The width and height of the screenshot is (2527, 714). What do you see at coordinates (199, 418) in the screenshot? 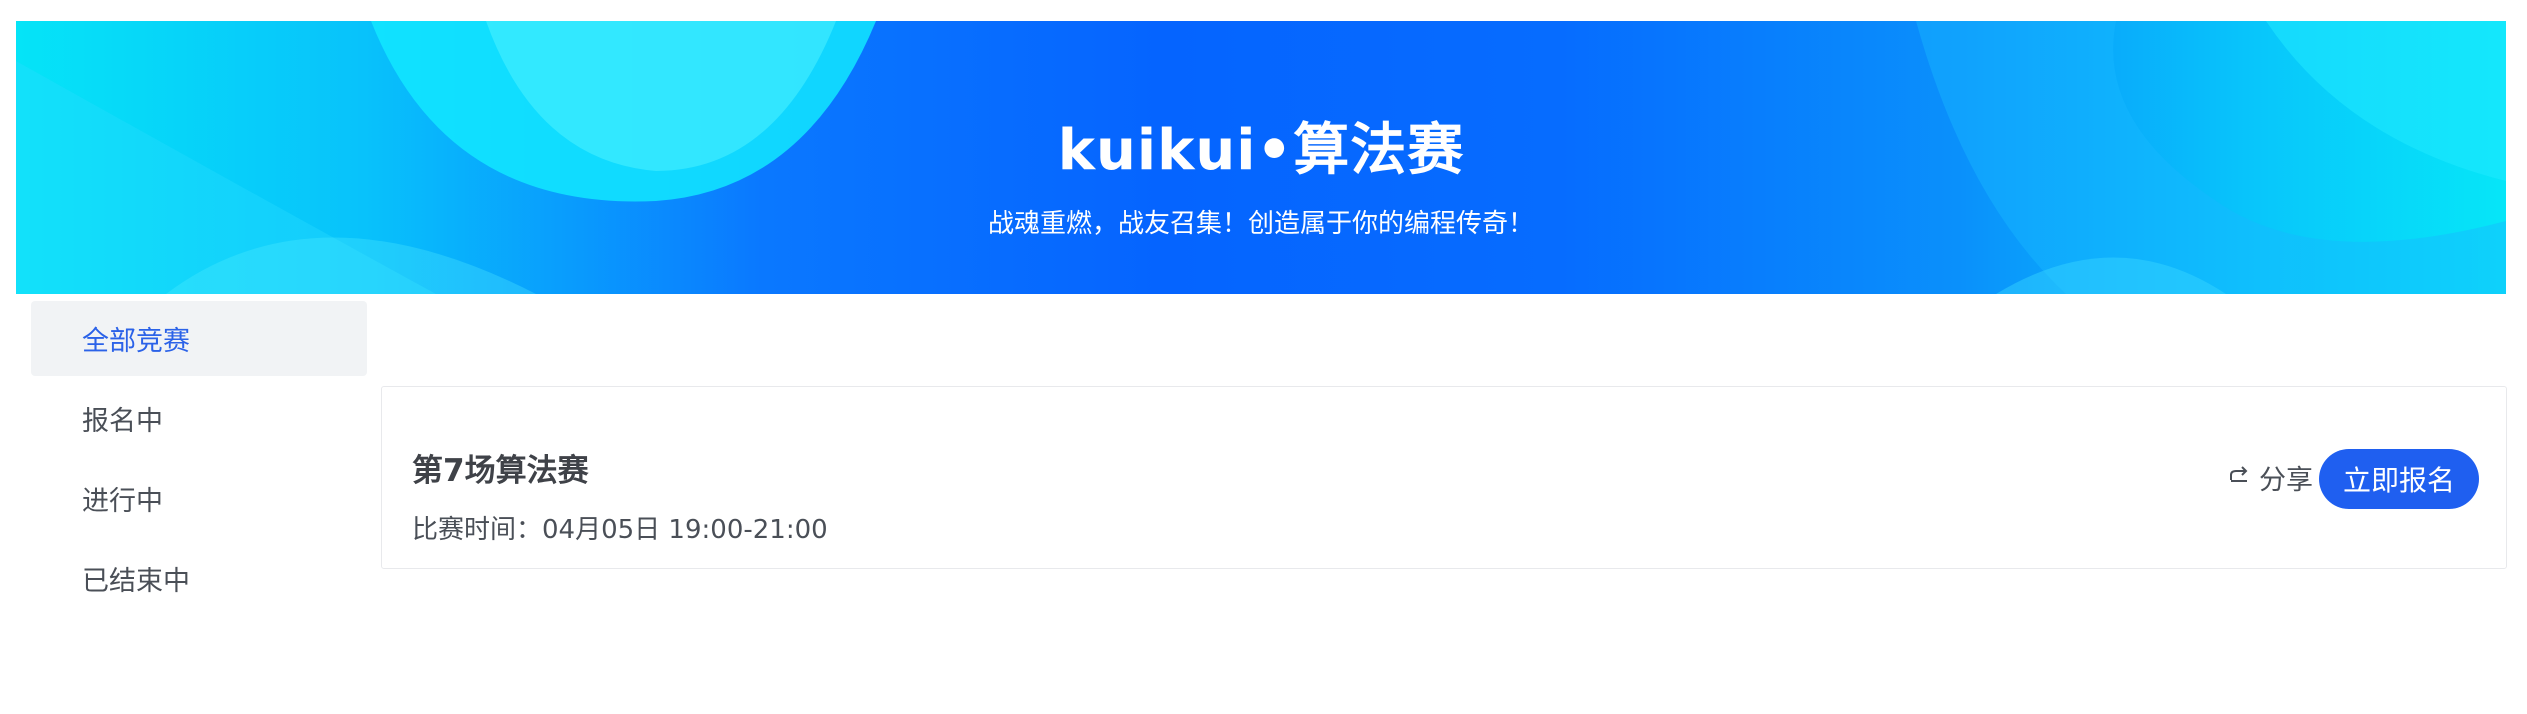
I see `sidebar-item-registering: 报名中` at bounding box center [199, 418].